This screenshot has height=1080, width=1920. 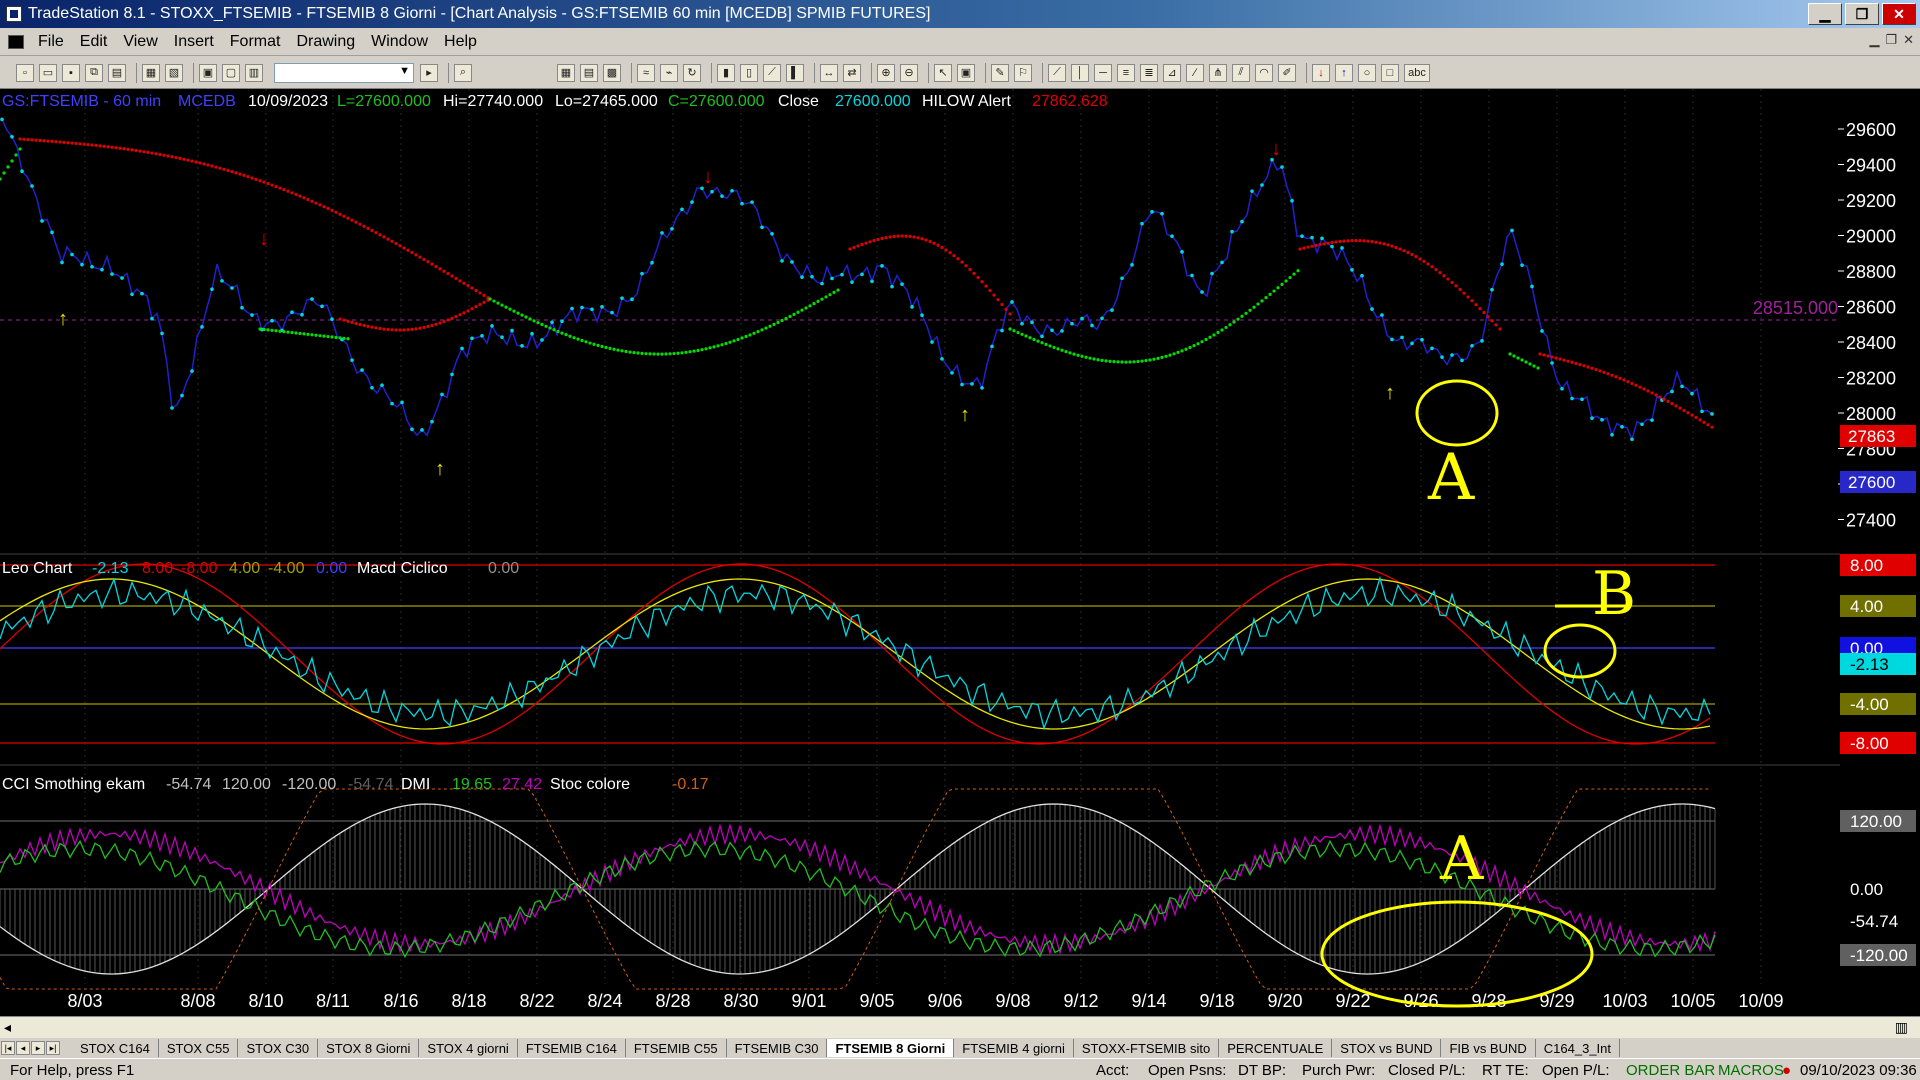 What do you see at coordinates (1891, 40) in the screenshot?
I see `mdi-restore-button: ❐` at bounding box center [1891, 40].